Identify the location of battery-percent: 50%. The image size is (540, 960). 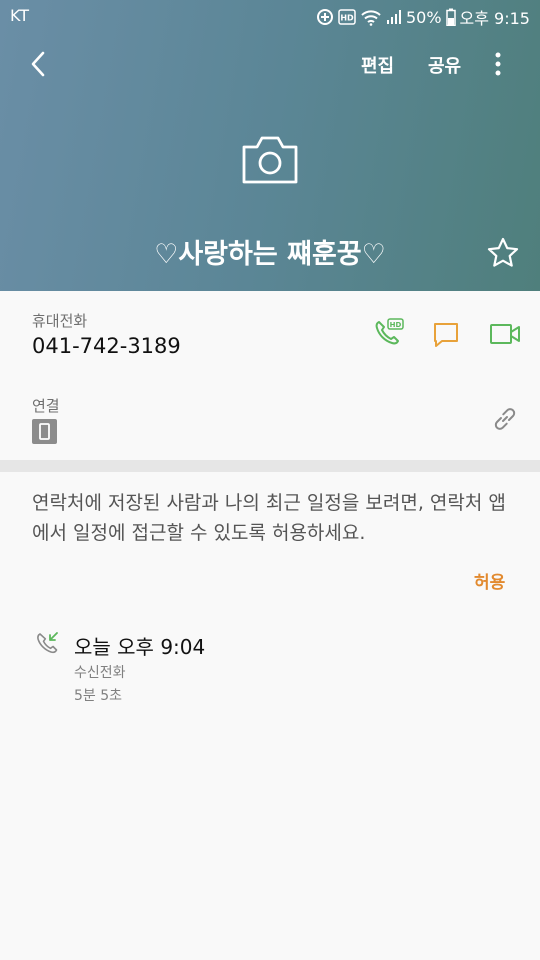
(423, 17).